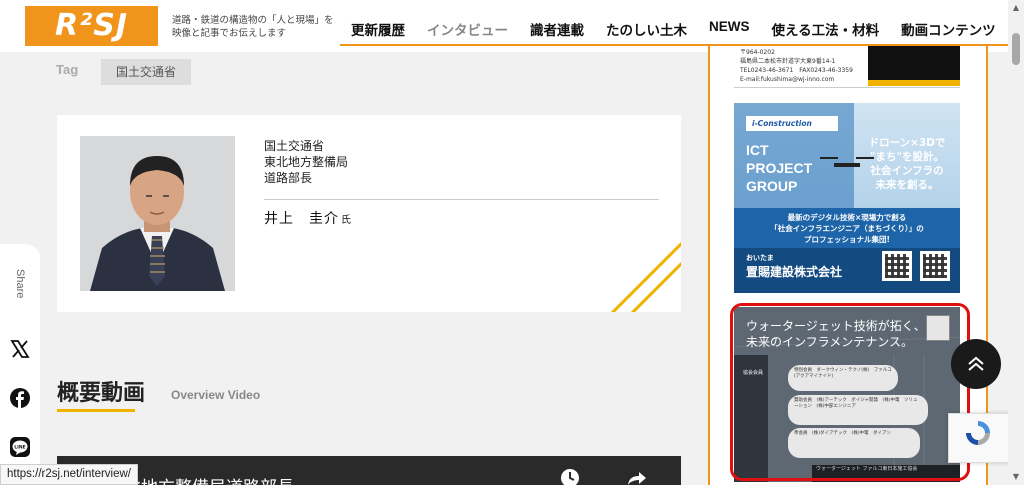 The height and width of the screenshot is (485, 1024). Describe the element at coordinates (1016, 242) in the screenshot. I see `page-scrollbar: ▲ ▼` at that location.